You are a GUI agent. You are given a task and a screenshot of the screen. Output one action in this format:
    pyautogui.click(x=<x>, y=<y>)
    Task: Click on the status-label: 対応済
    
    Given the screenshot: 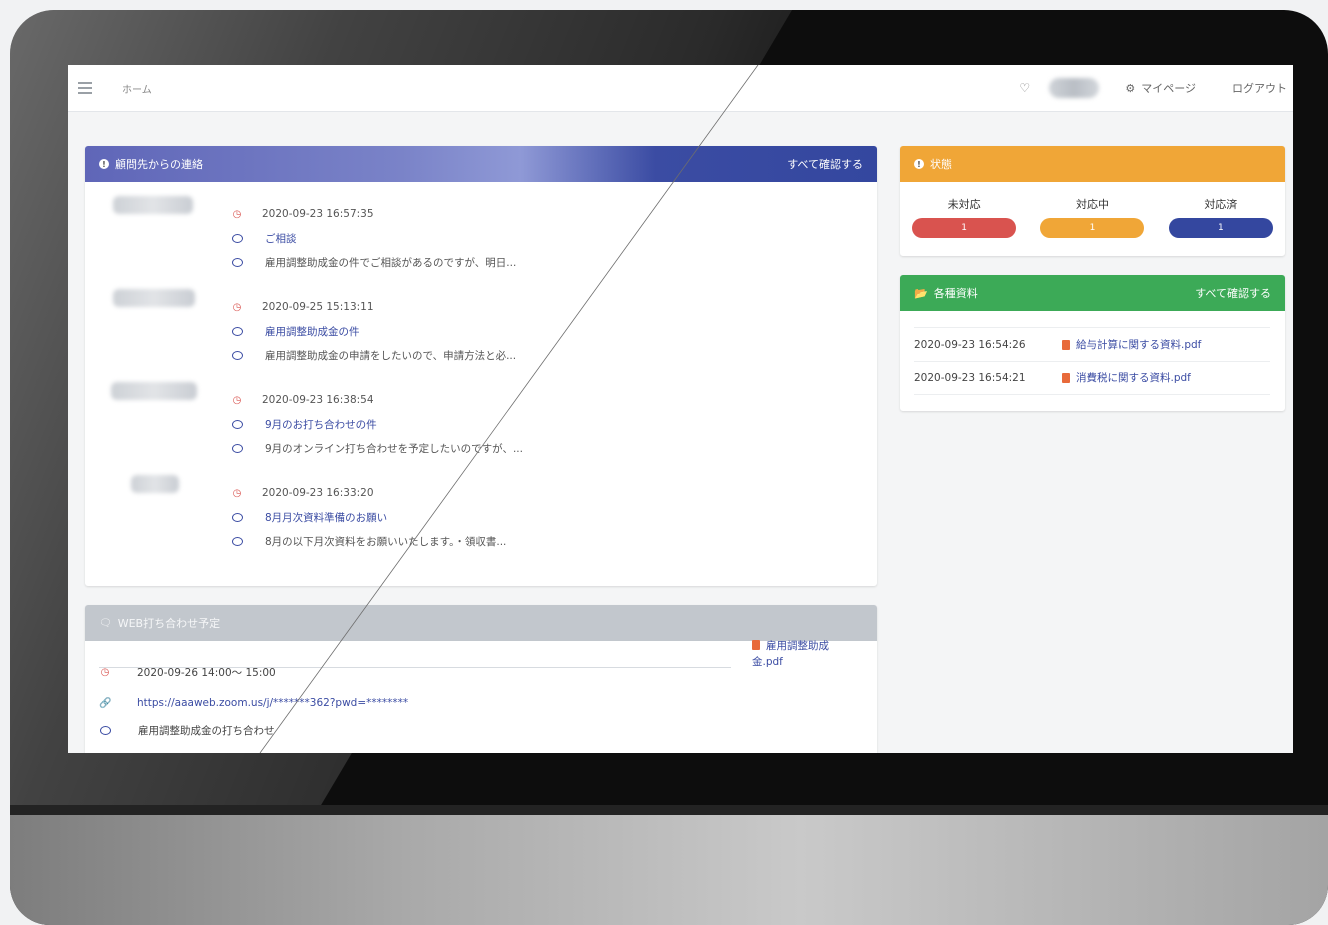 What is the action you would take?
    pyautogui.click(x=1221, y=204)
    